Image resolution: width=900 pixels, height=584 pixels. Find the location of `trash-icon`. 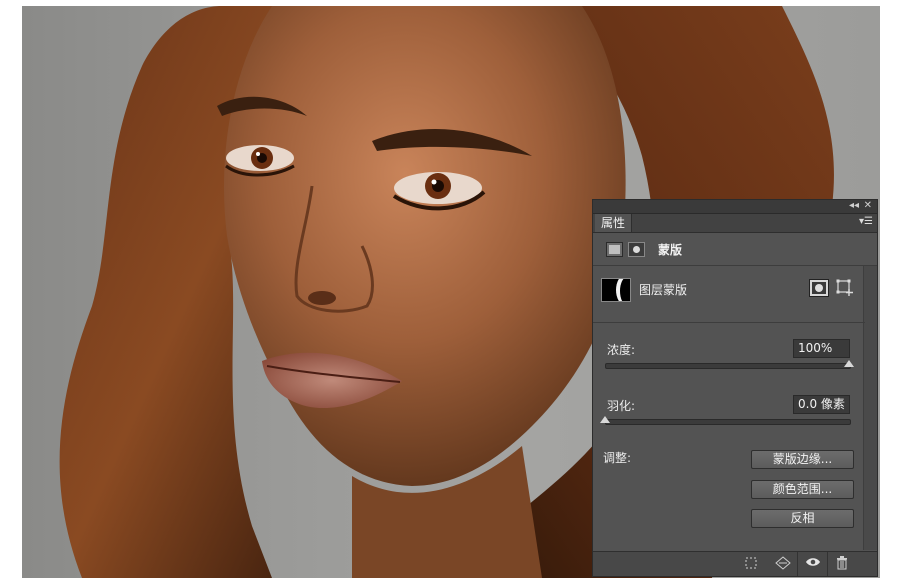

trash-icon is located at coordinates (842, 564).